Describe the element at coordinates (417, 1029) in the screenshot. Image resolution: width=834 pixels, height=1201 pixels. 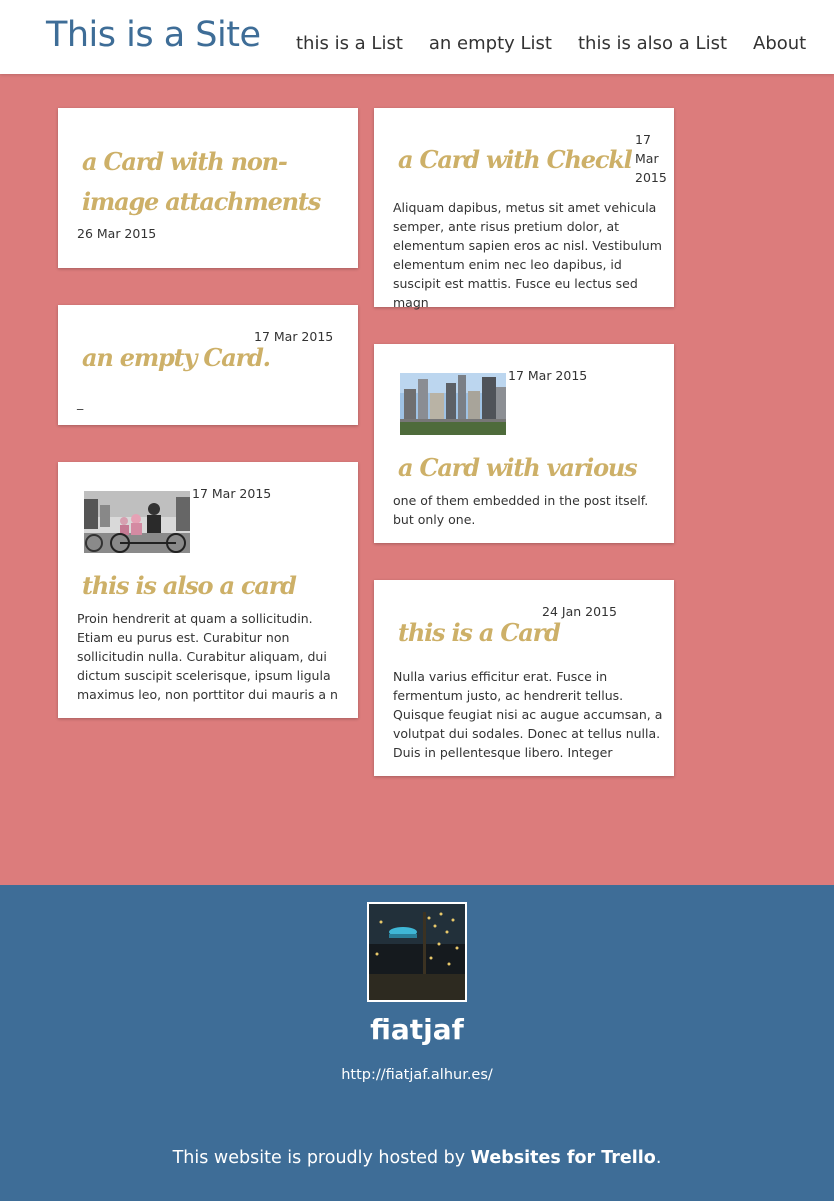
I see `footer-name: fiatjaf` at that location.